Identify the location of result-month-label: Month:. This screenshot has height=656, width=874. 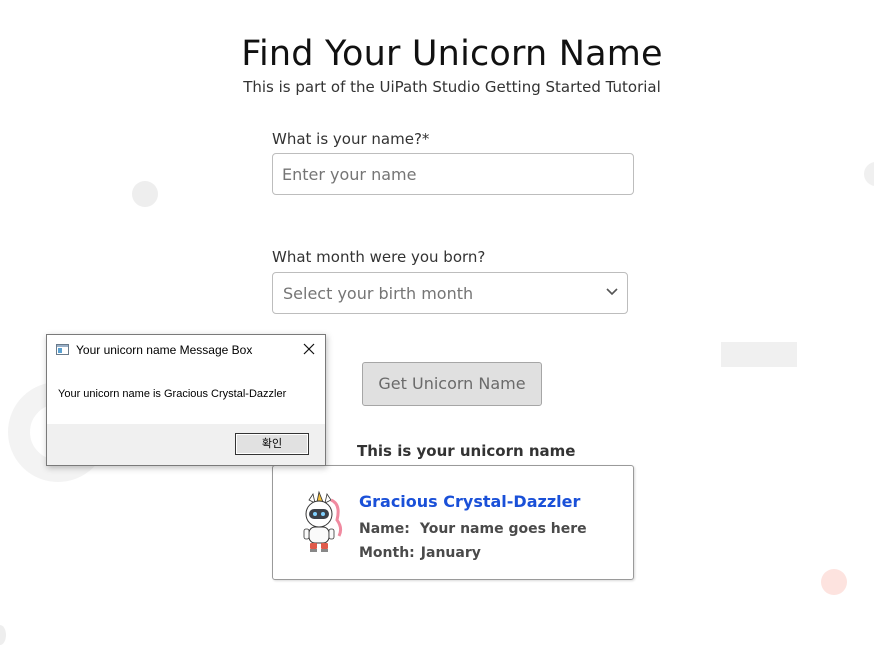
(387, 553).